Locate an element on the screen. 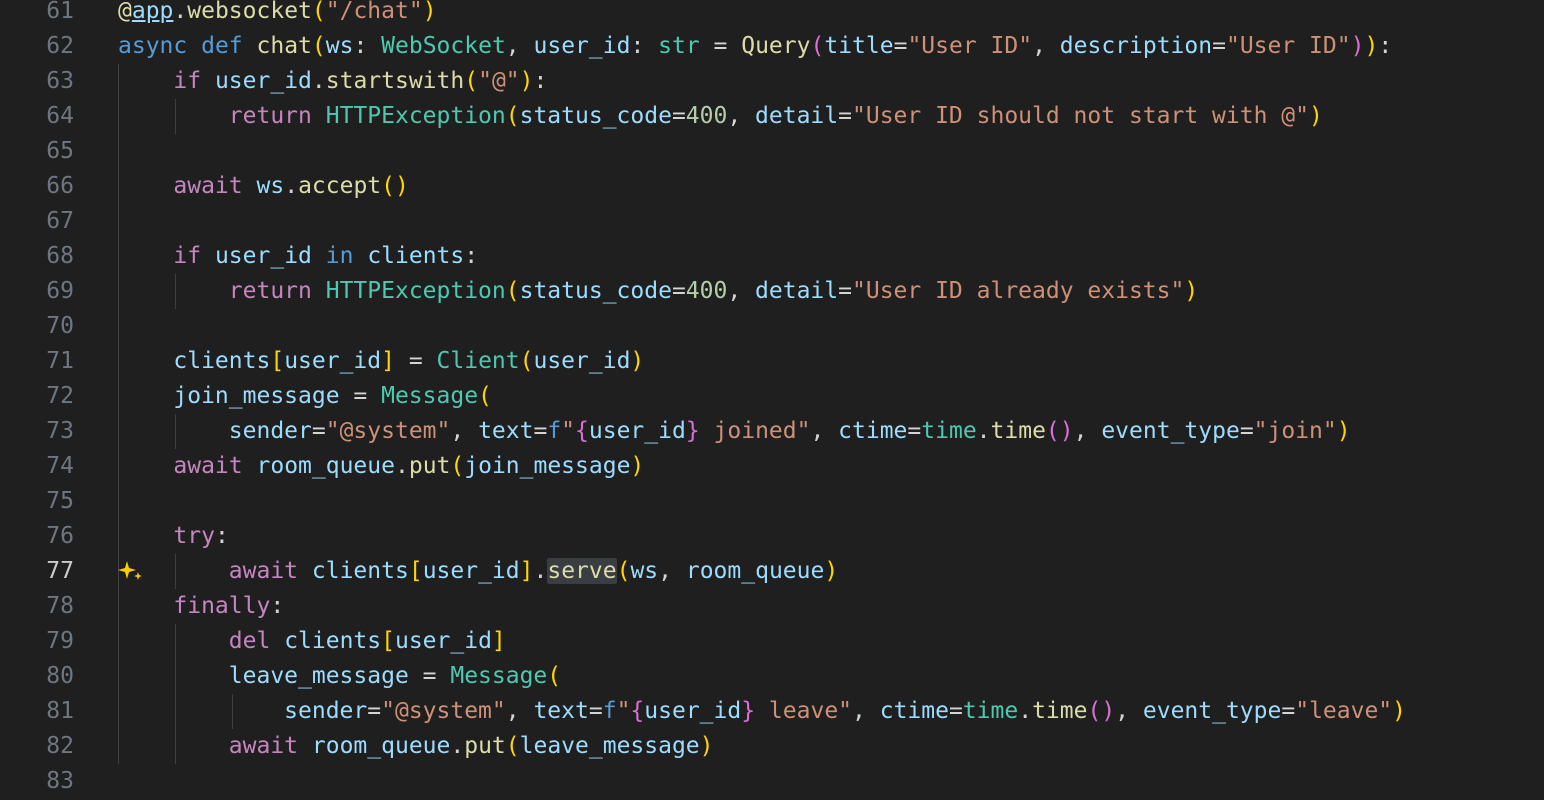  code-token: [ is located at coordinates (415, 571).